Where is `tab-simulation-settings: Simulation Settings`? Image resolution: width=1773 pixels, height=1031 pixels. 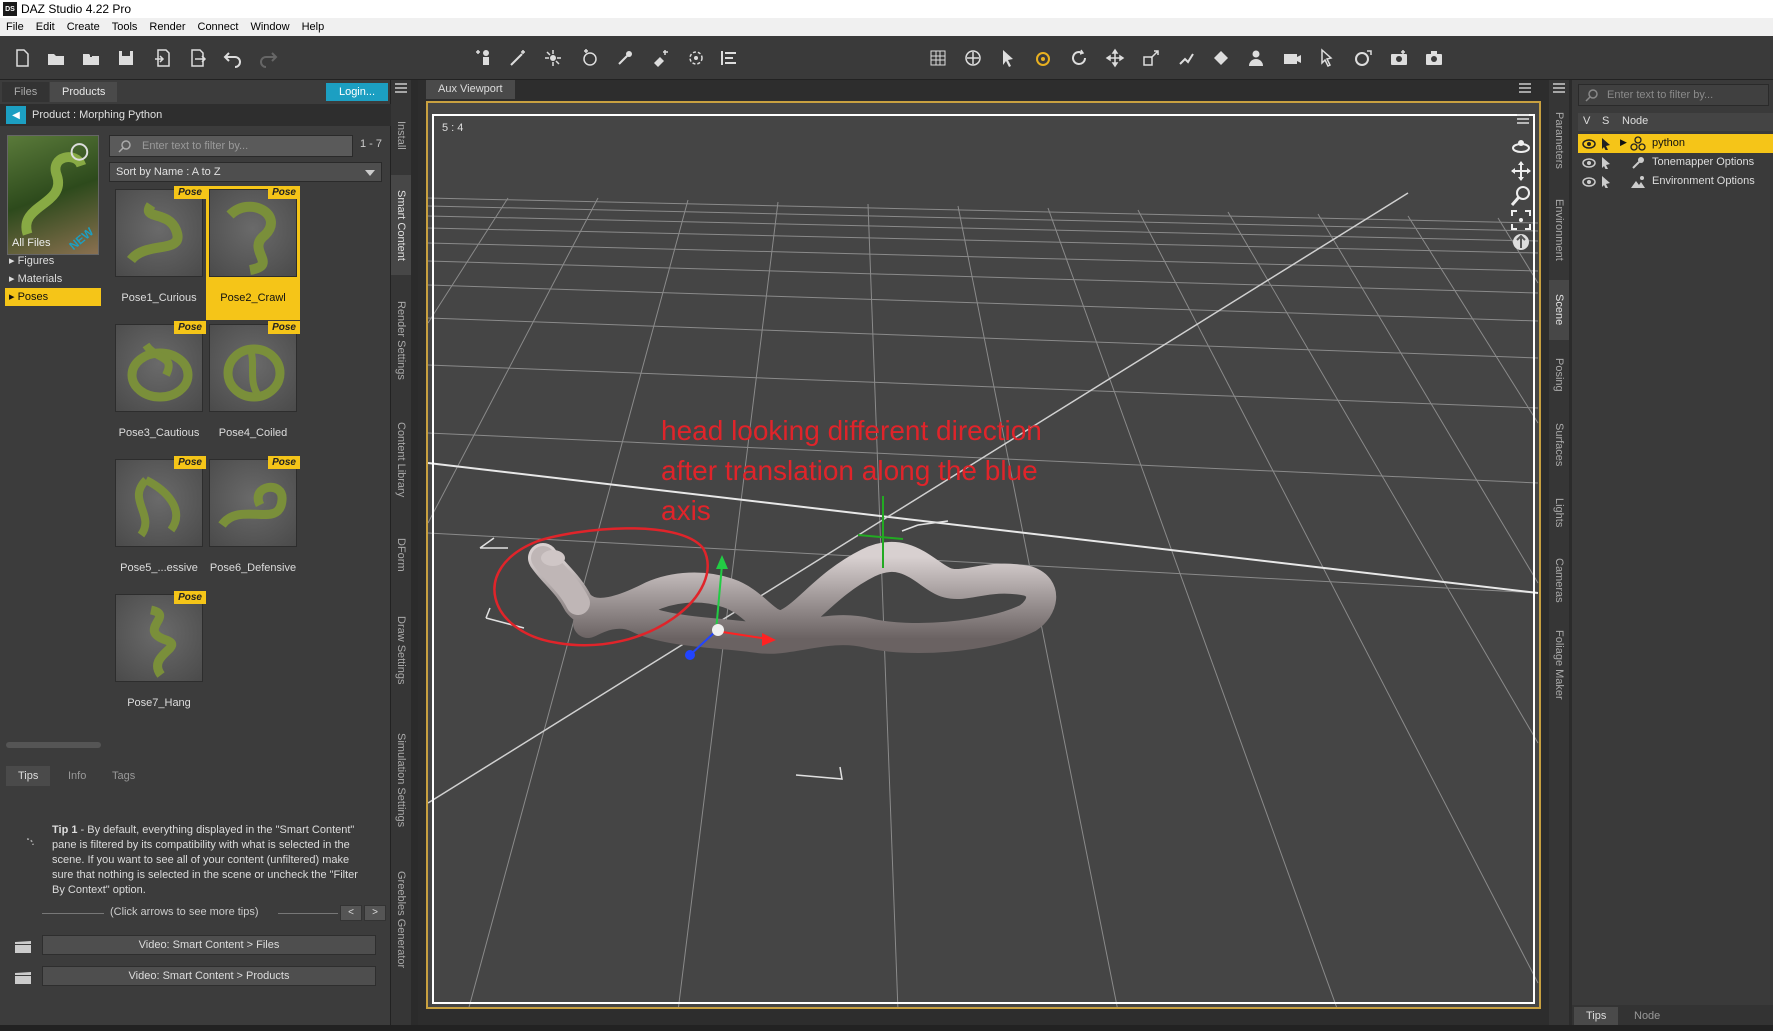 tab-simulation-settings: Simulation Settings is located at coordinates (401, 780).